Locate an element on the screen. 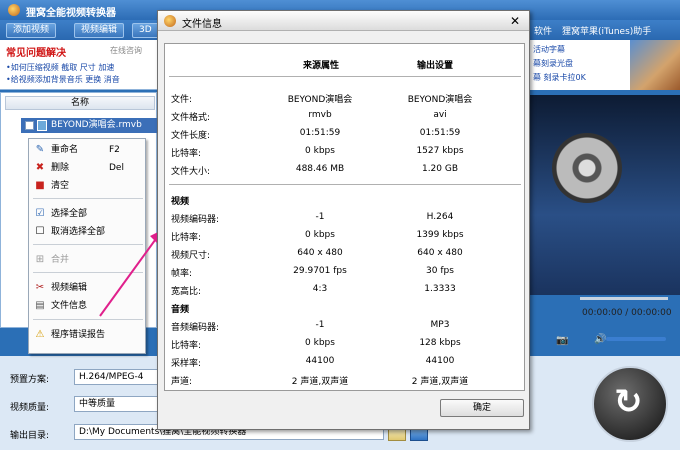  info-source-value: 2 声道,双声道 is located at coordinates (320, 382).